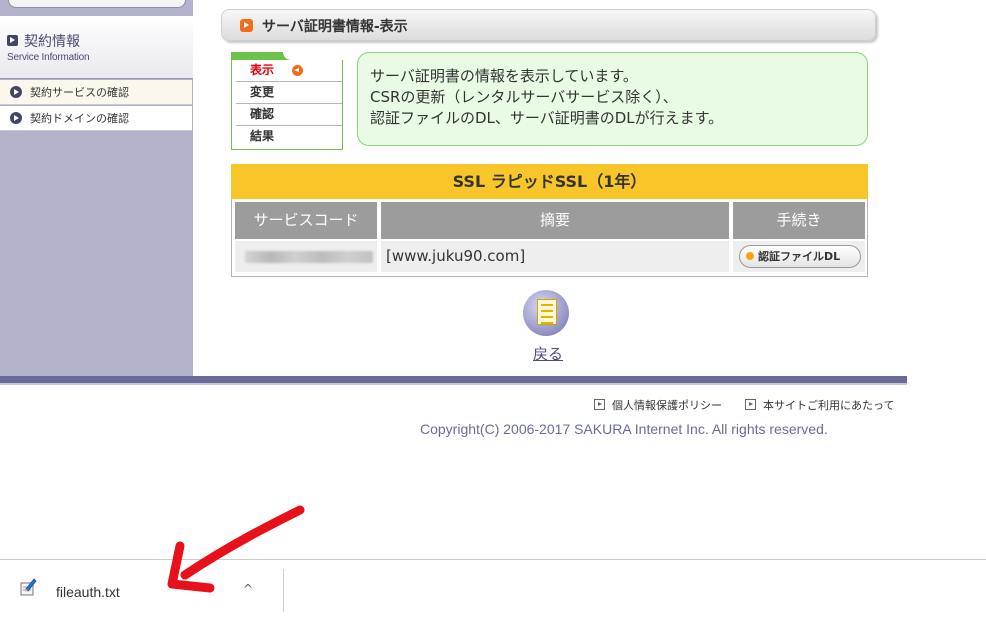 The height and width of the screenshot is (621, 986). What do you see at coordinates (297, 70) in the screenshot?
I see `current-step-arrow-icon` at bounding box center [297, 70].